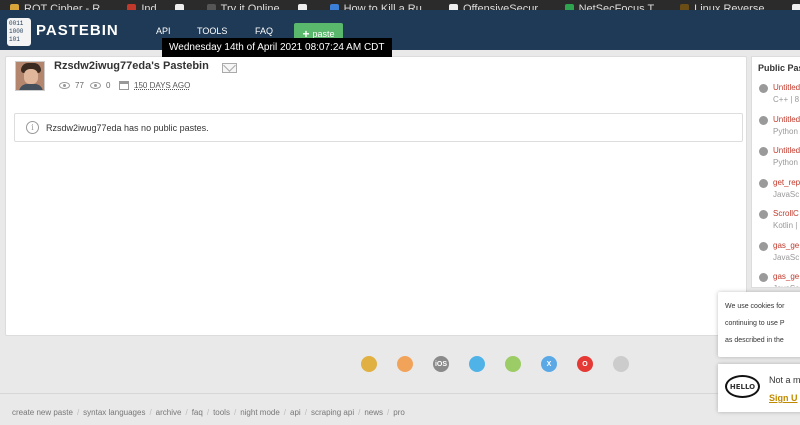 The height and width of the screenshot is (425, 800). What do you see at coordinates (264, 31) in the screenshot?
I see `nav-faq: FAQ` at bounding box center [264, 31].